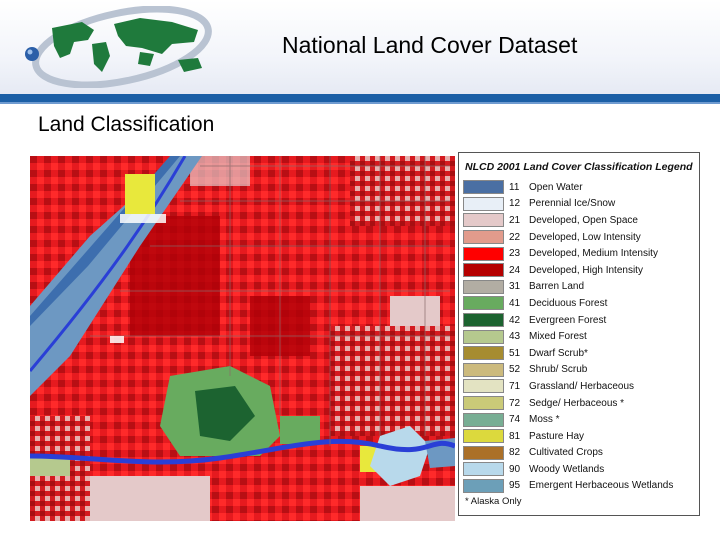  I want to click on legend-item: 23 Developed, Medium Intensity, so click(579, 253).